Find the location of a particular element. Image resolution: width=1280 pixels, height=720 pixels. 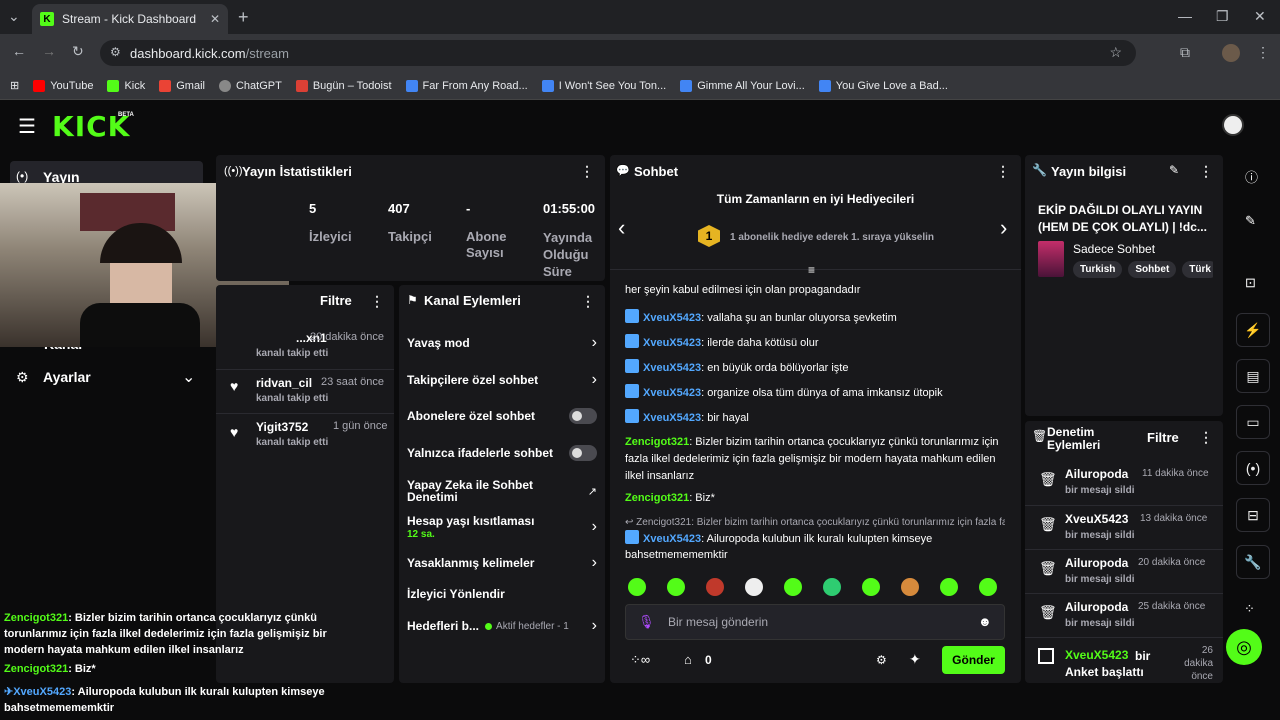

send-button: Gönder is located at coordinates (973, 660).